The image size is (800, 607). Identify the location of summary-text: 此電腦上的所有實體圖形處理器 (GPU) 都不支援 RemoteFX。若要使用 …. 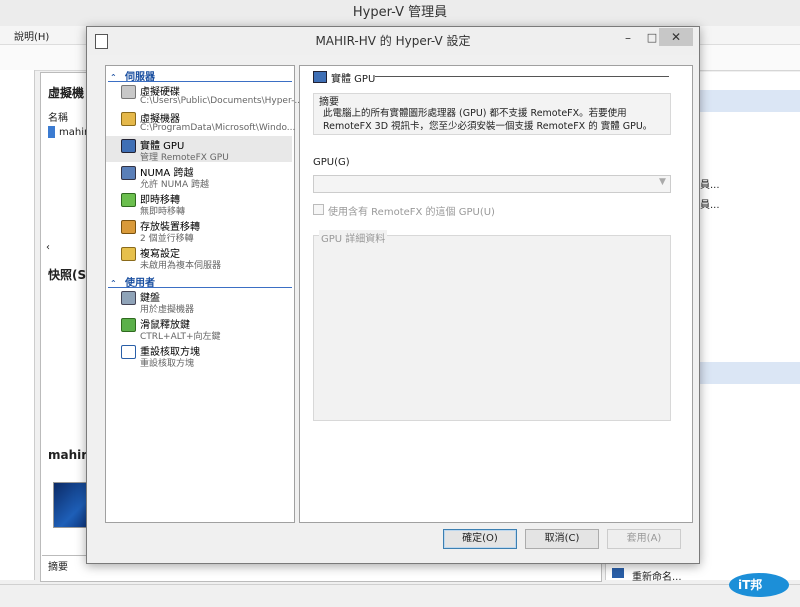
(488, 120).